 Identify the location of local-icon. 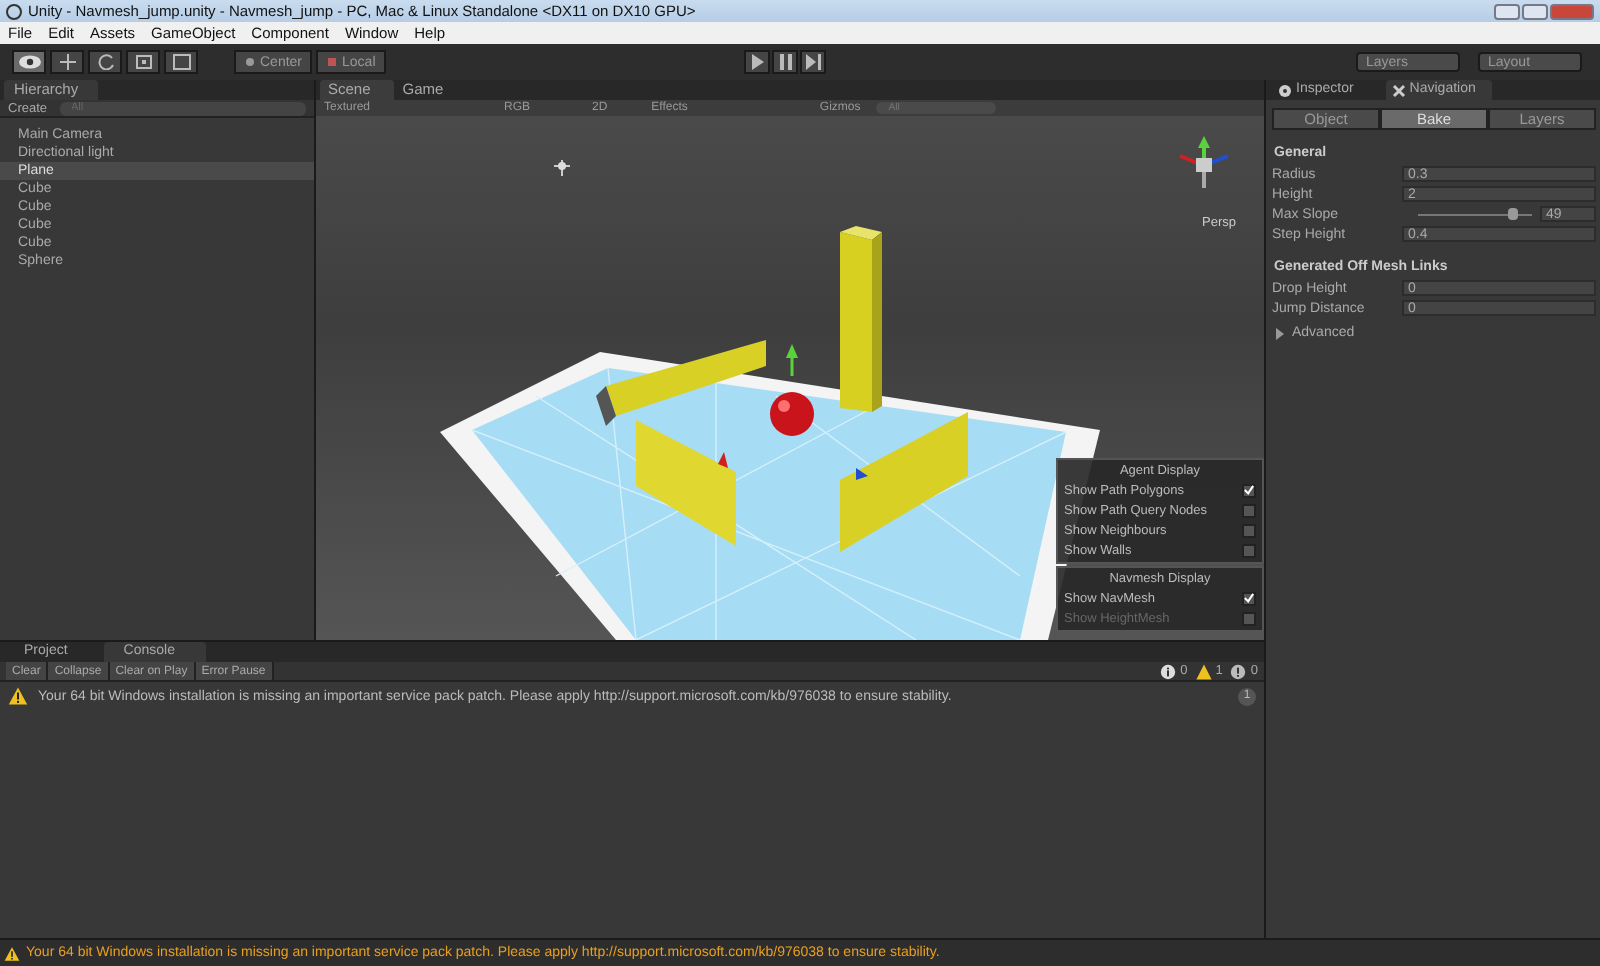
(332, 62).